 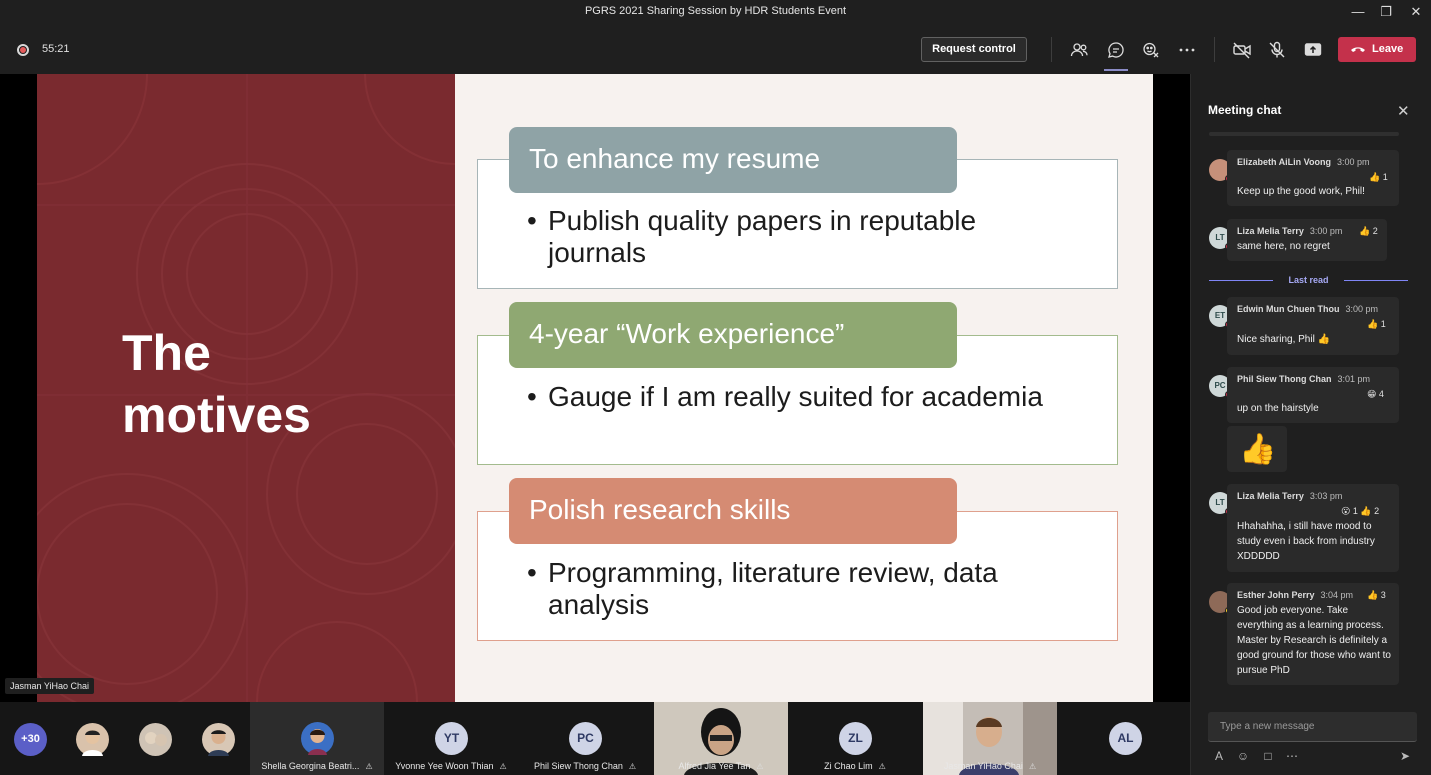 I want to click on message-header: Phil Siew Thong Chan 3:01 pm, so click(x=1303, y=379).